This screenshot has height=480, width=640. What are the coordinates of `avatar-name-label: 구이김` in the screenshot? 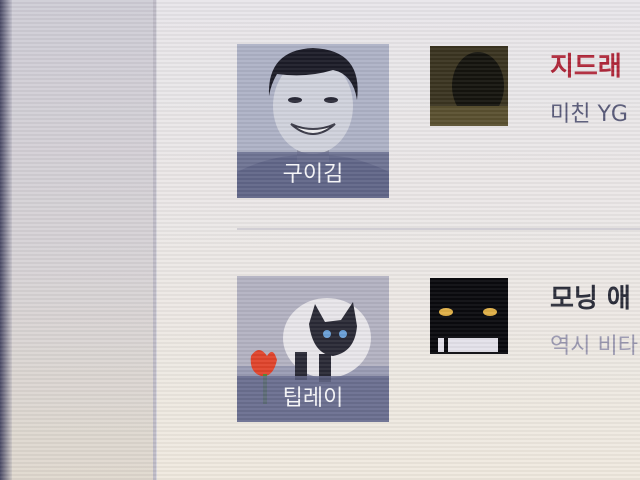 It's located at (313, 175).